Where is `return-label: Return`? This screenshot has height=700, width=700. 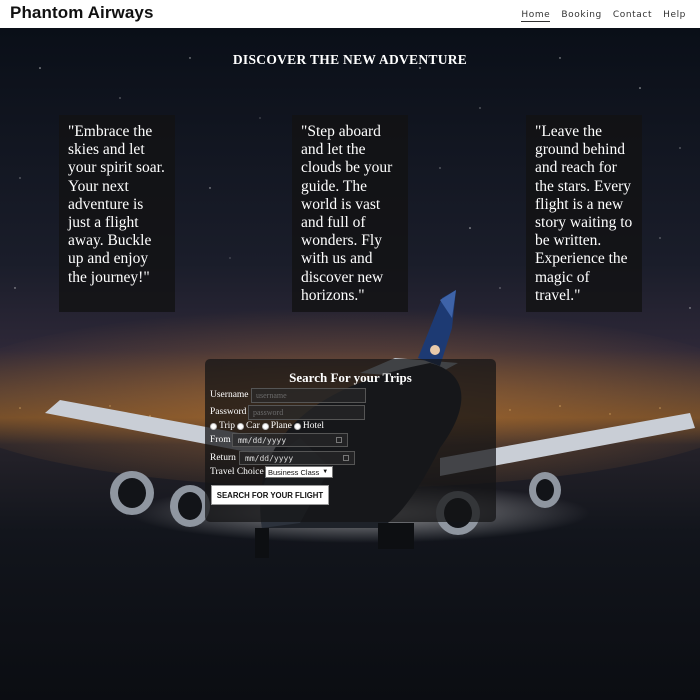 return-label: Return is located at coordinates (223, 458).